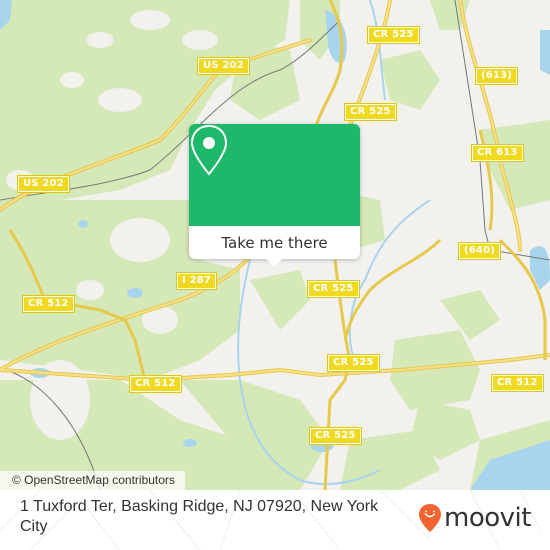 The image size is (550, 550). Describe the element at coordinates (479, 251) in the screenshot. I see `road-shield-640: (640)` at that location.